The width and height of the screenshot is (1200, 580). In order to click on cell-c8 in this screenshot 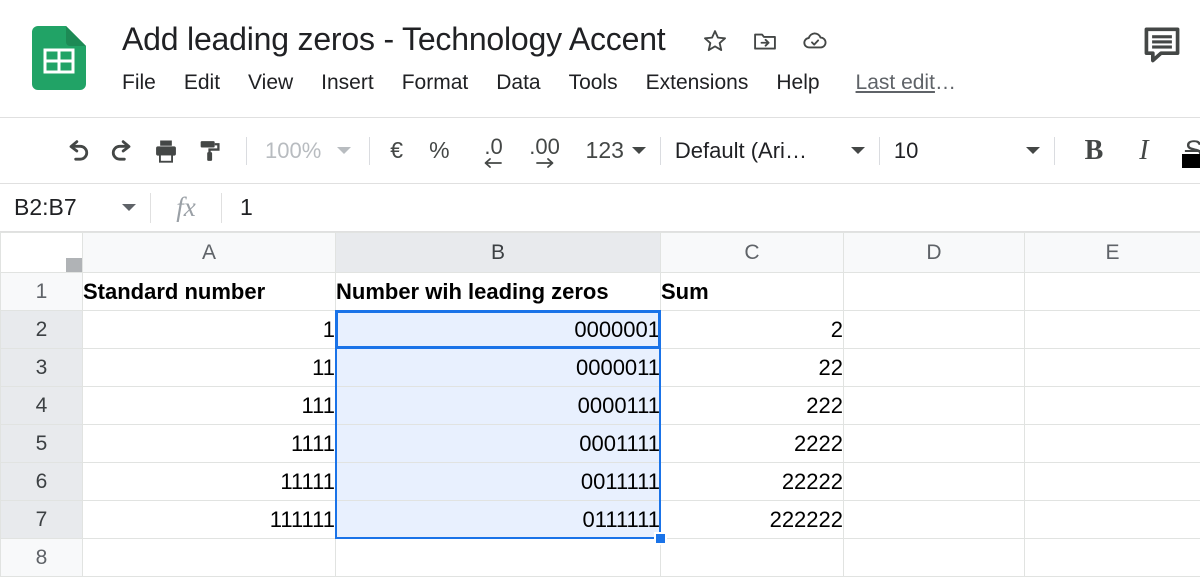, I will do `click(752, 557)`.